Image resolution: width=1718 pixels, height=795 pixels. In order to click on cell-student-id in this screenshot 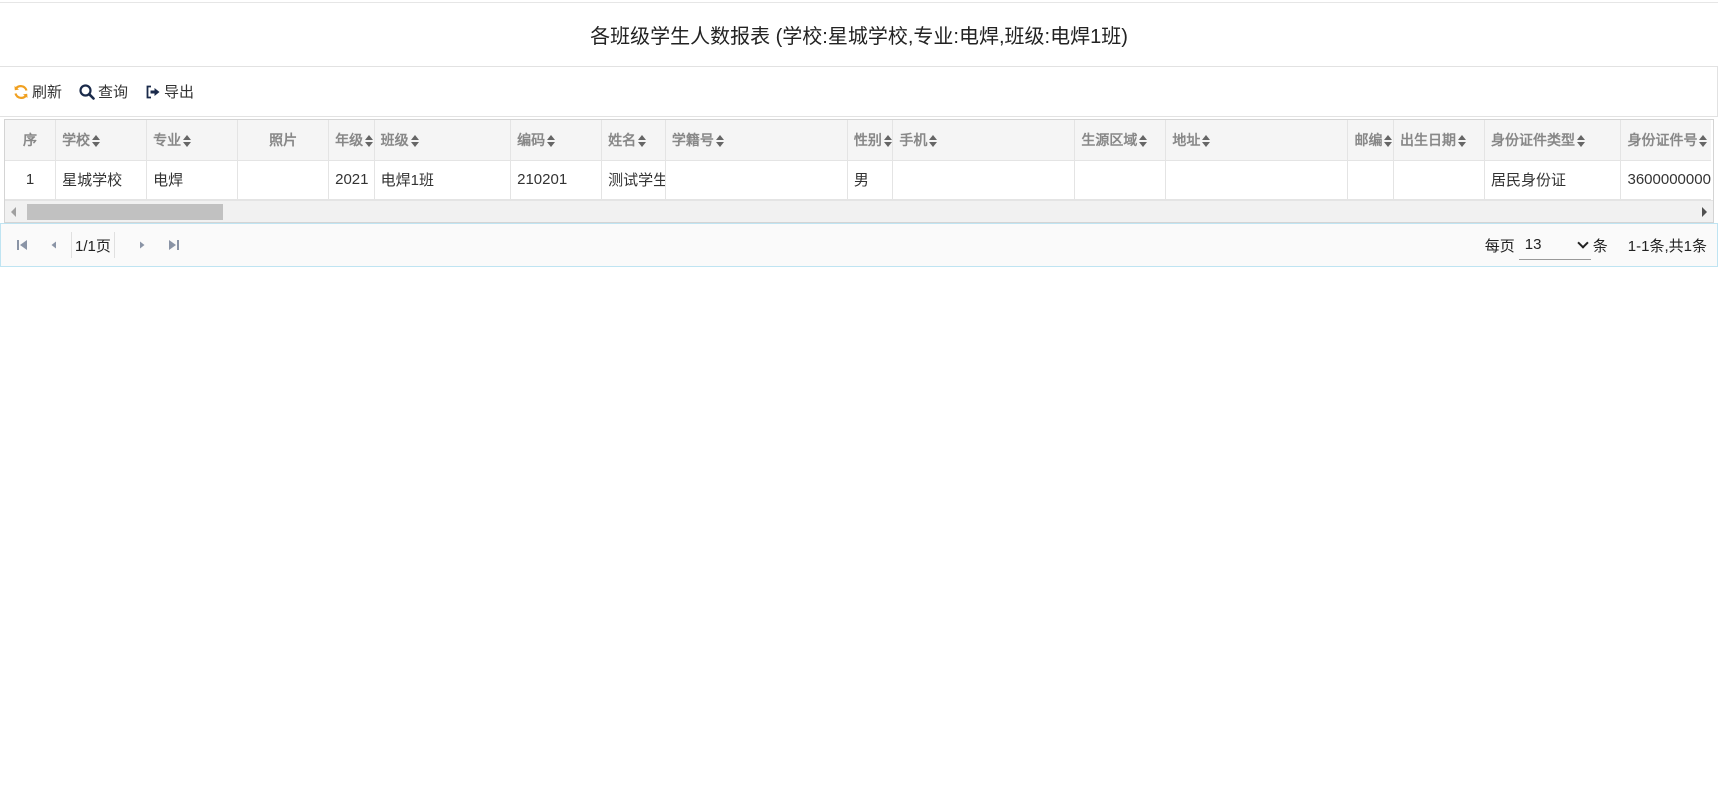, I will do `click(756, 180)`.